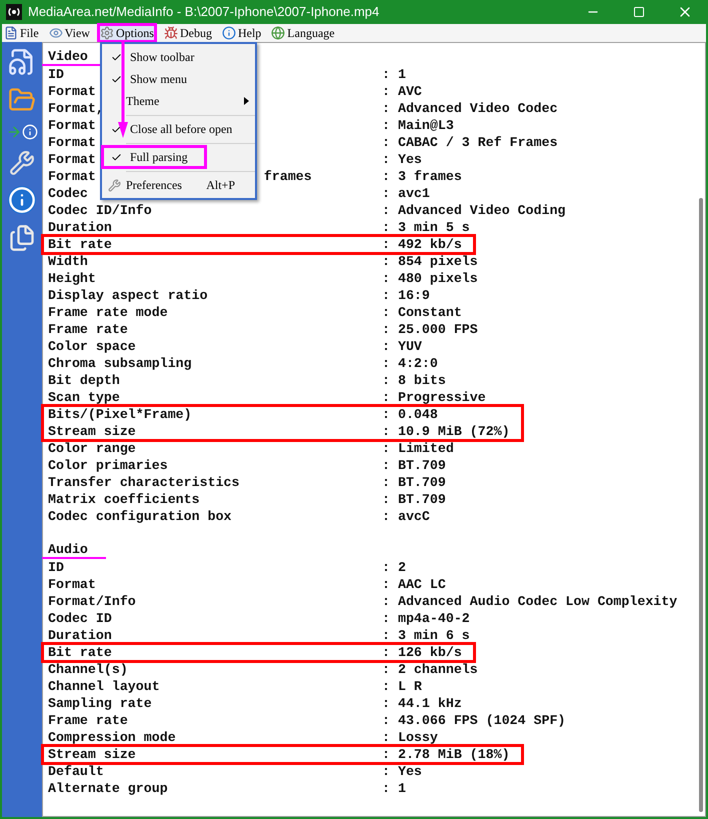 Image resolution: width=708 pixels, height=819 pixels. Describe the element at coordinates (178, 129) in the screenshot. I see `menu-option: Close all before open` at that location.